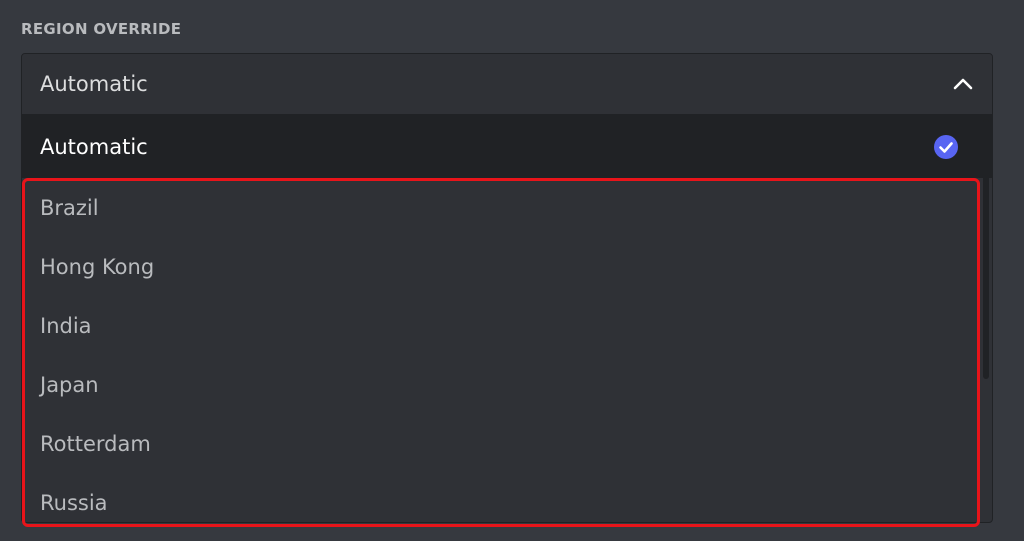  I want to click on option-automatic: Automatic, so click(507, 146).